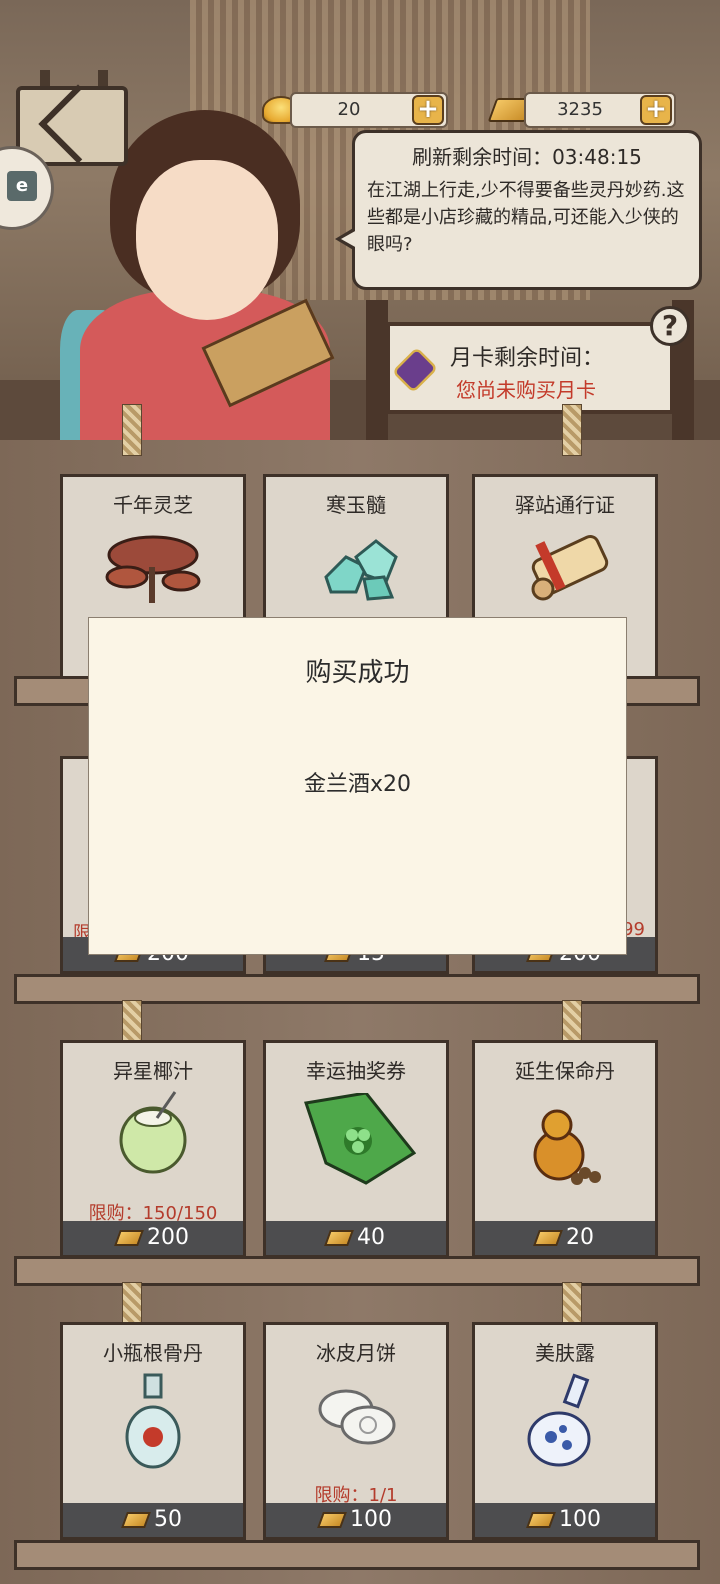 Image resolution: width=720 pixels, height=1584 pixels. Describe the element at coordinates (78, 124) in the screenshot. I see `chevron-left-icon` at that location.